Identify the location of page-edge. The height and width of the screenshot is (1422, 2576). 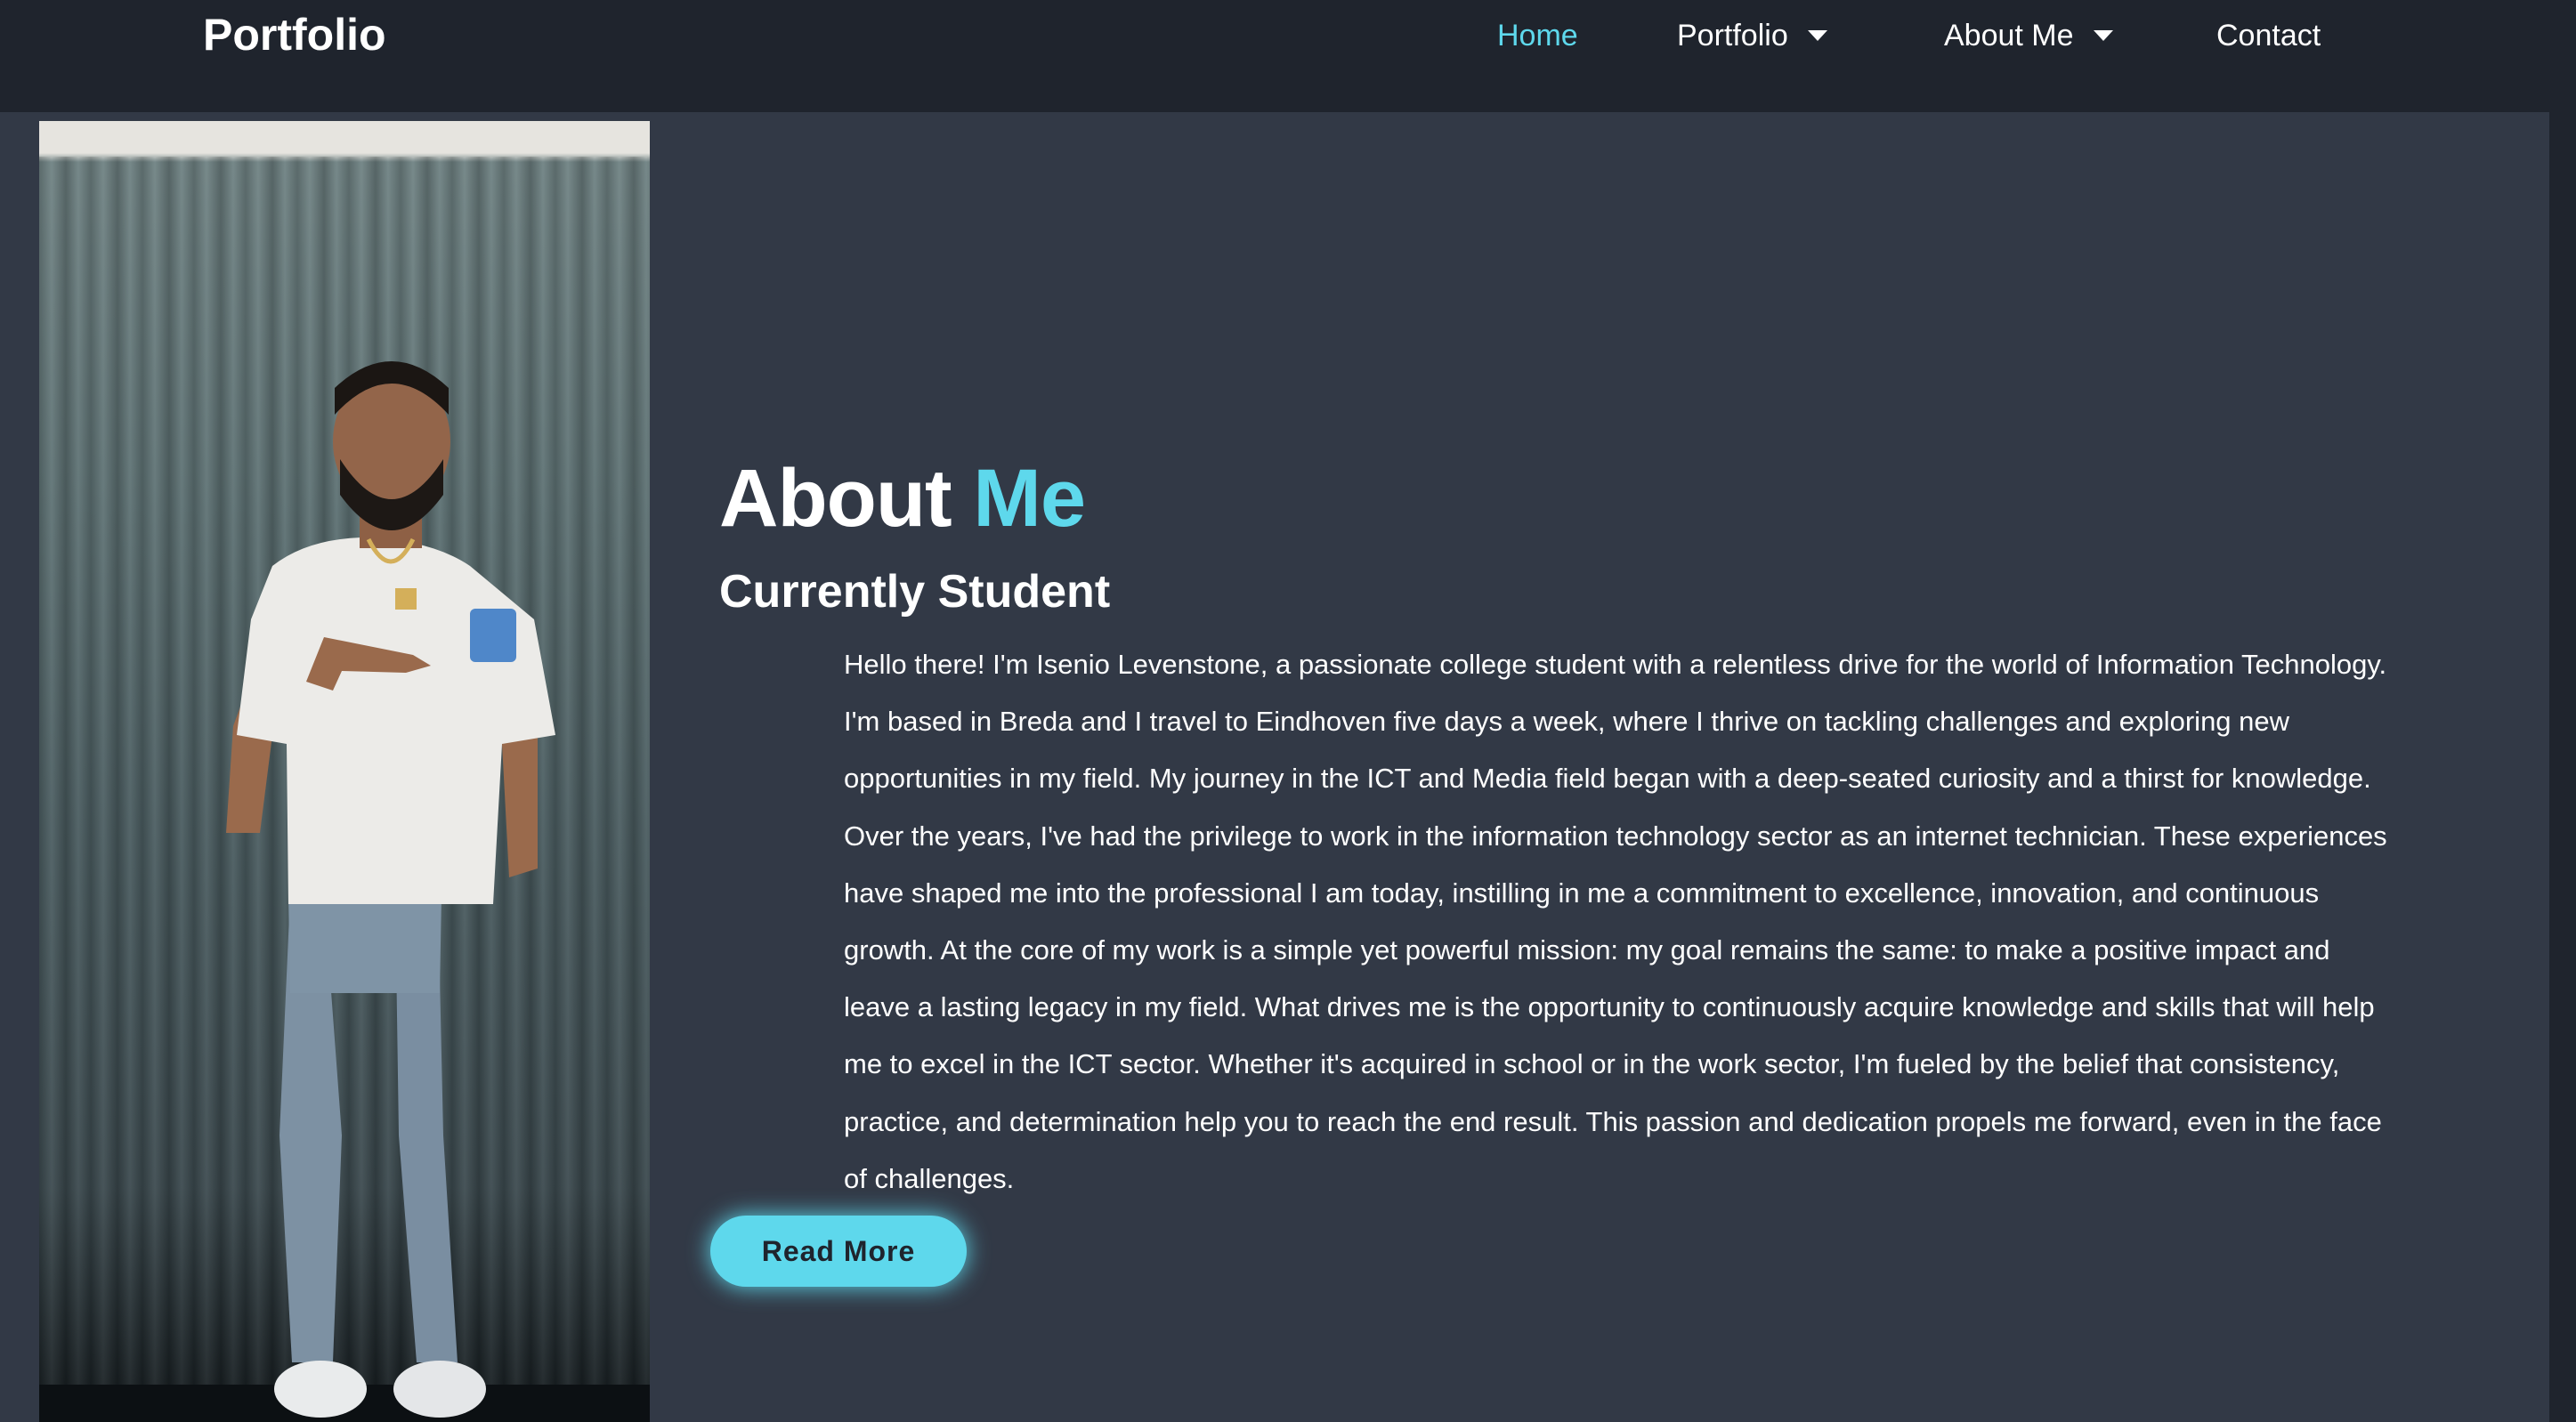
(2563, 767).